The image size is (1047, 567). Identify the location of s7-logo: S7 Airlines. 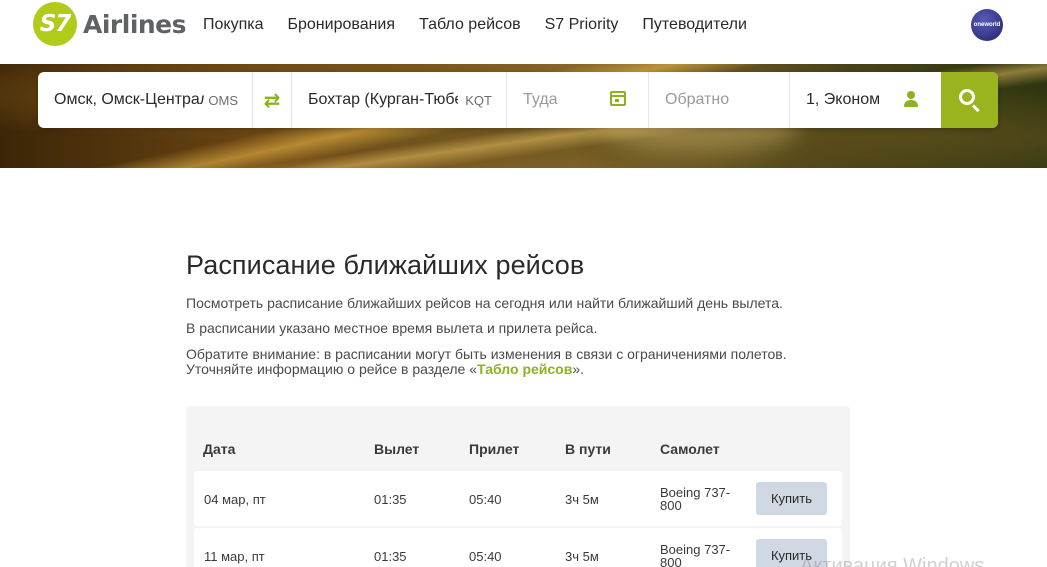
(110, 24).